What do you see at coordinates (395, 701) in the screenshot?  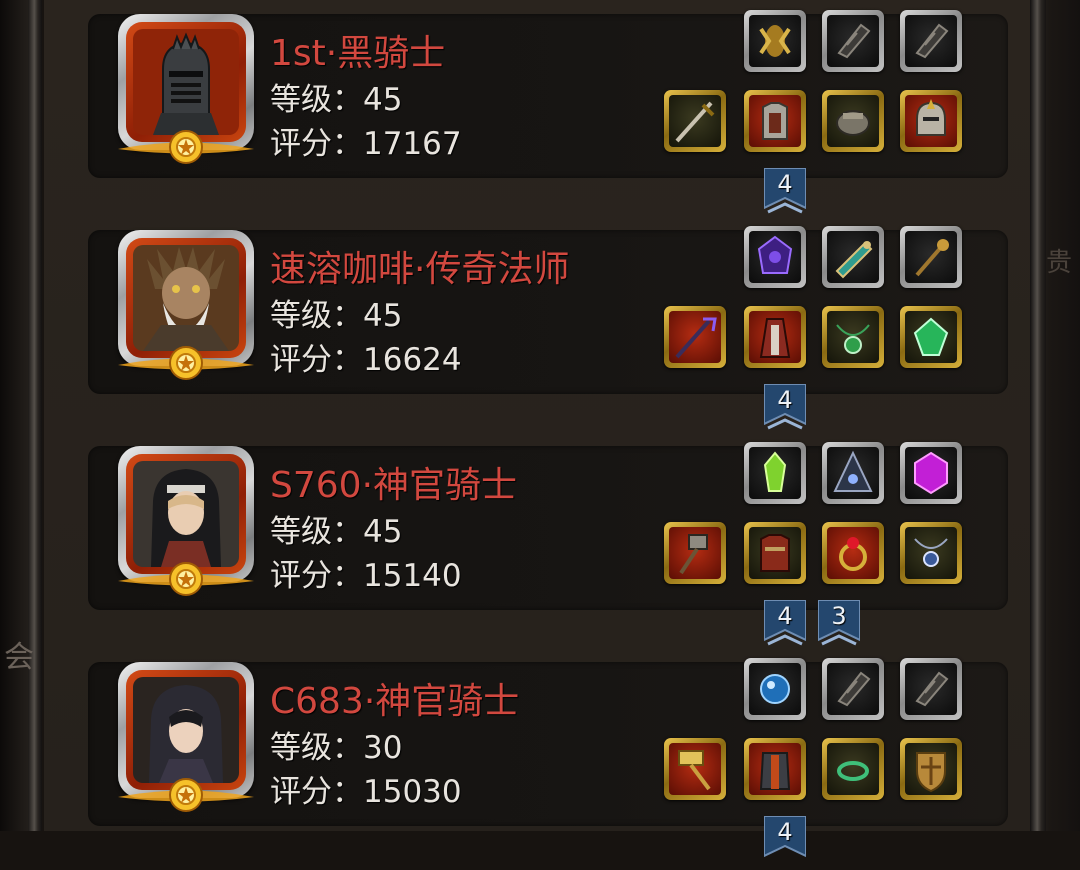 I see `player-name: C683·神官骑士` at bounding box center [395, 701].